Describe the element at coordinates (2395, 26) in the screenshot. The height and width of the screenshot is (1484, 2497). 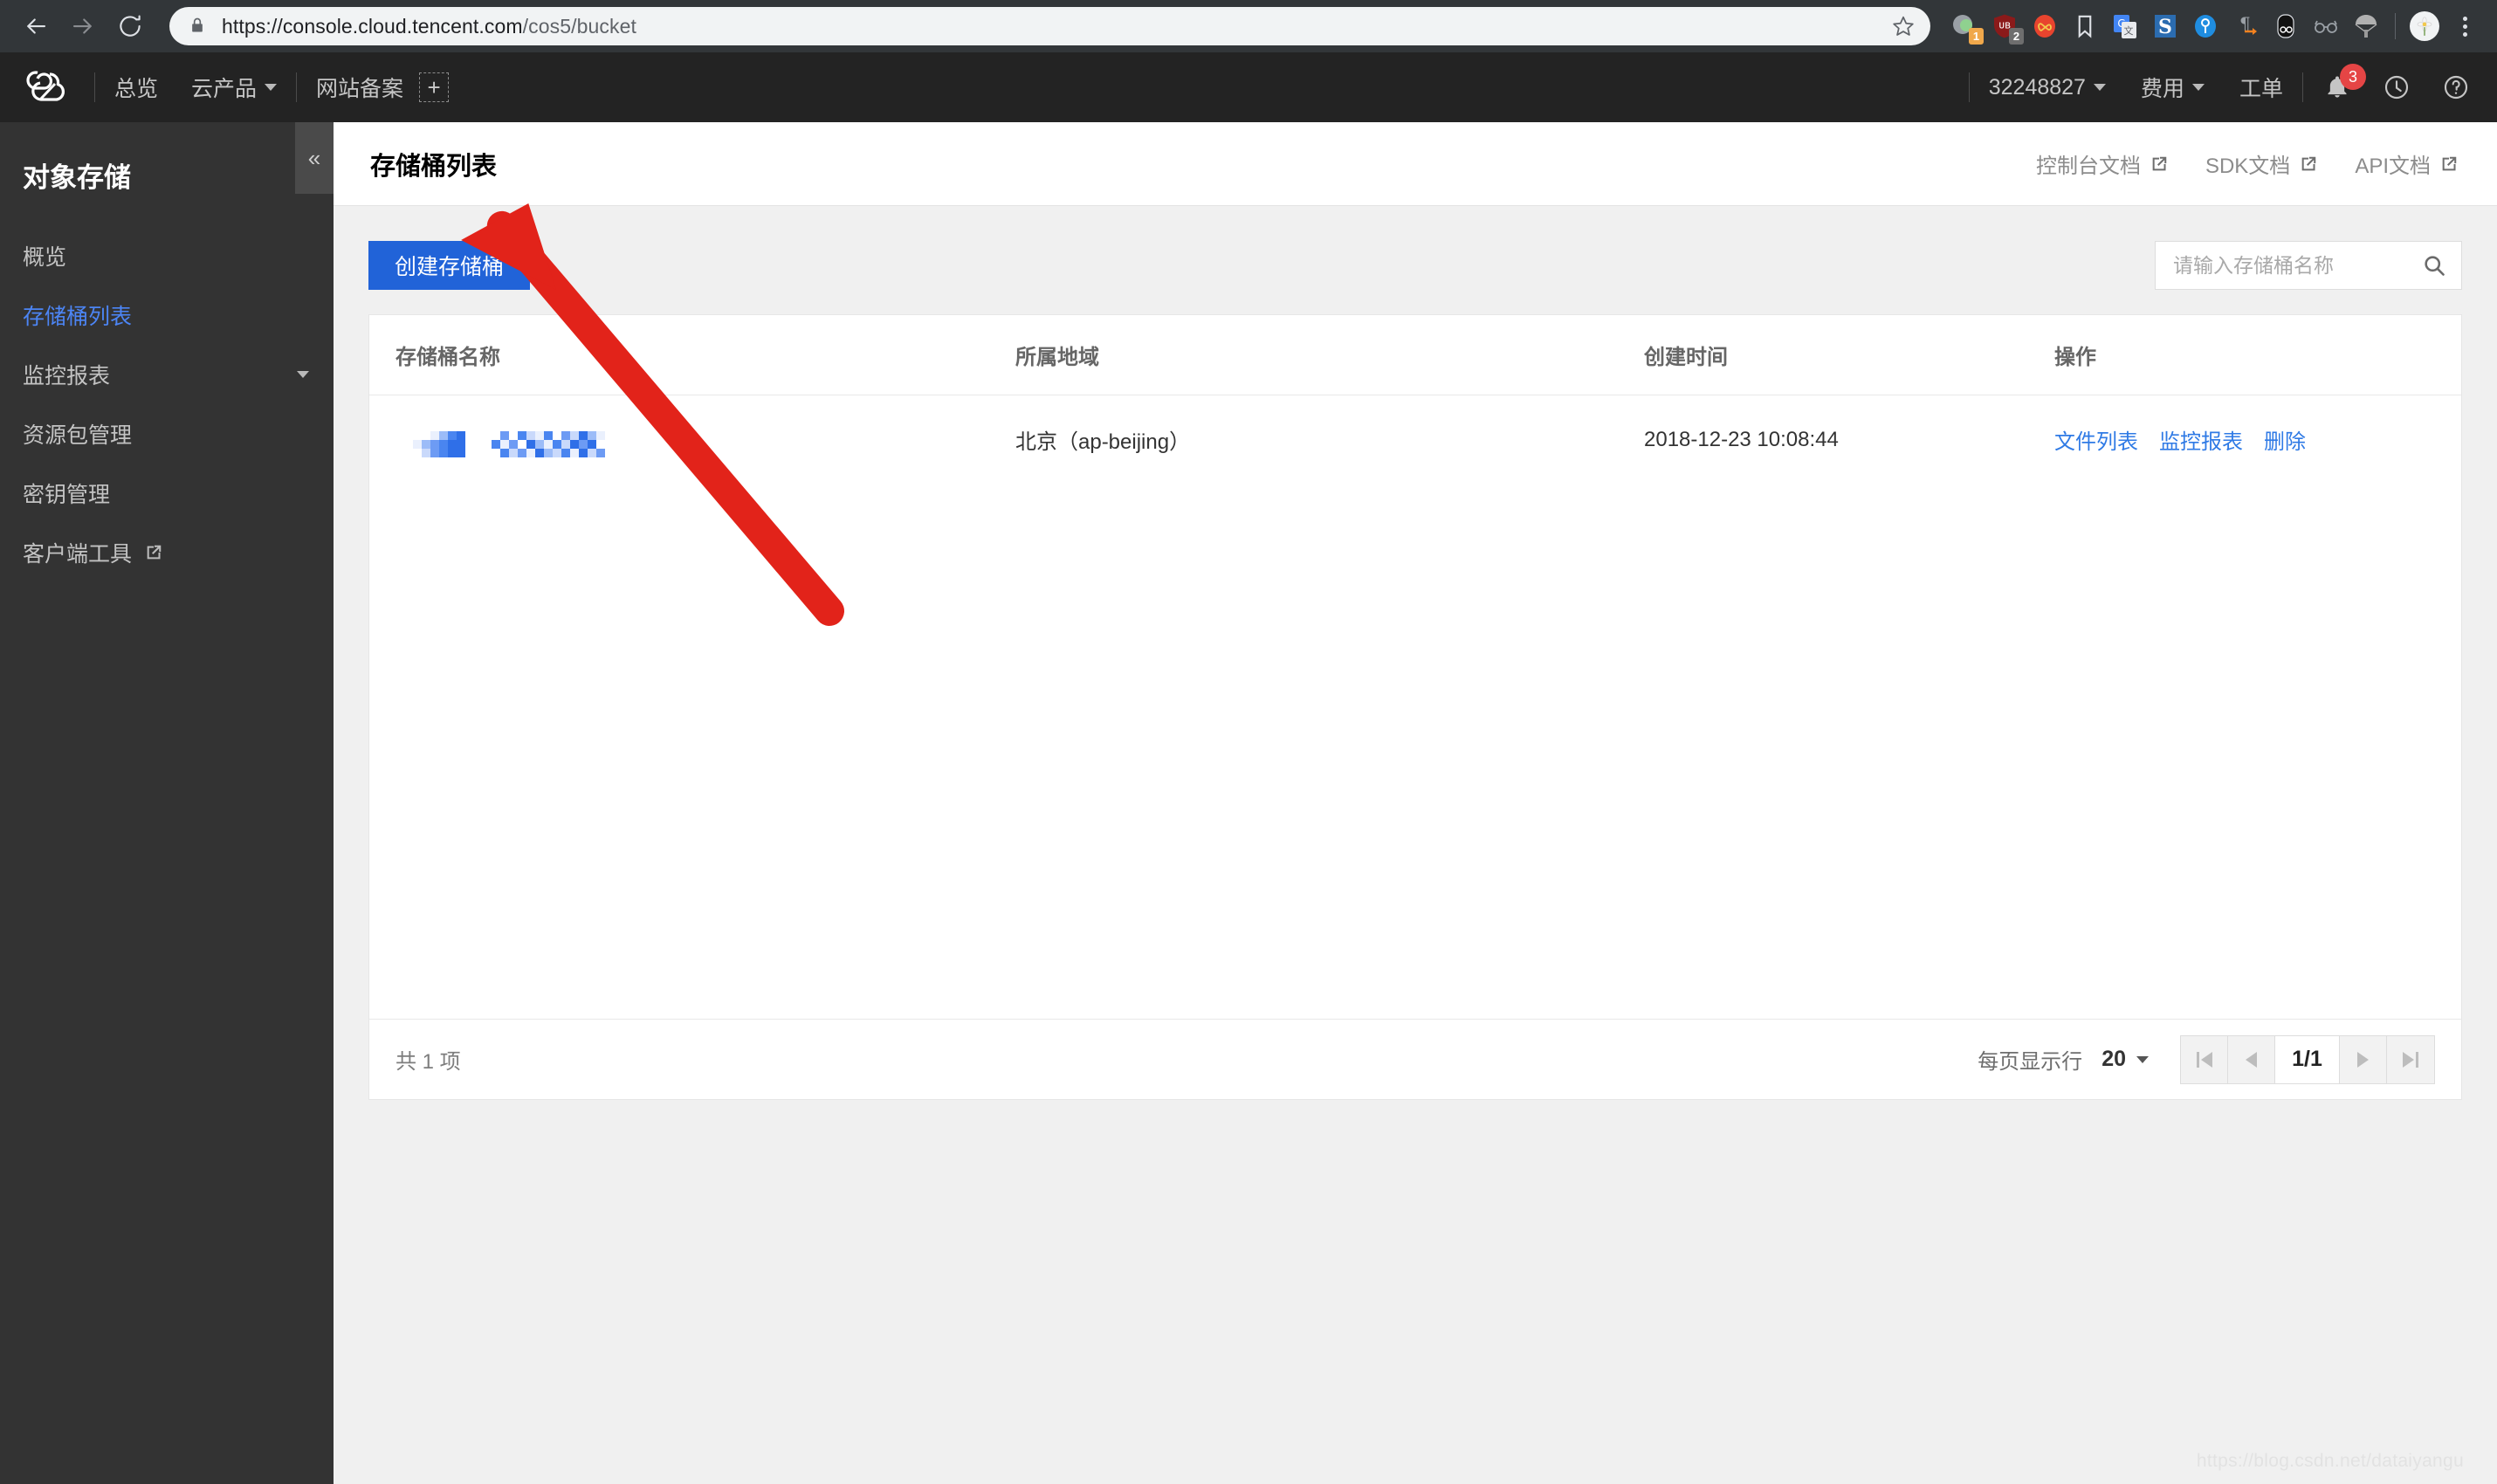
I see `toolbar-divider` at that location.